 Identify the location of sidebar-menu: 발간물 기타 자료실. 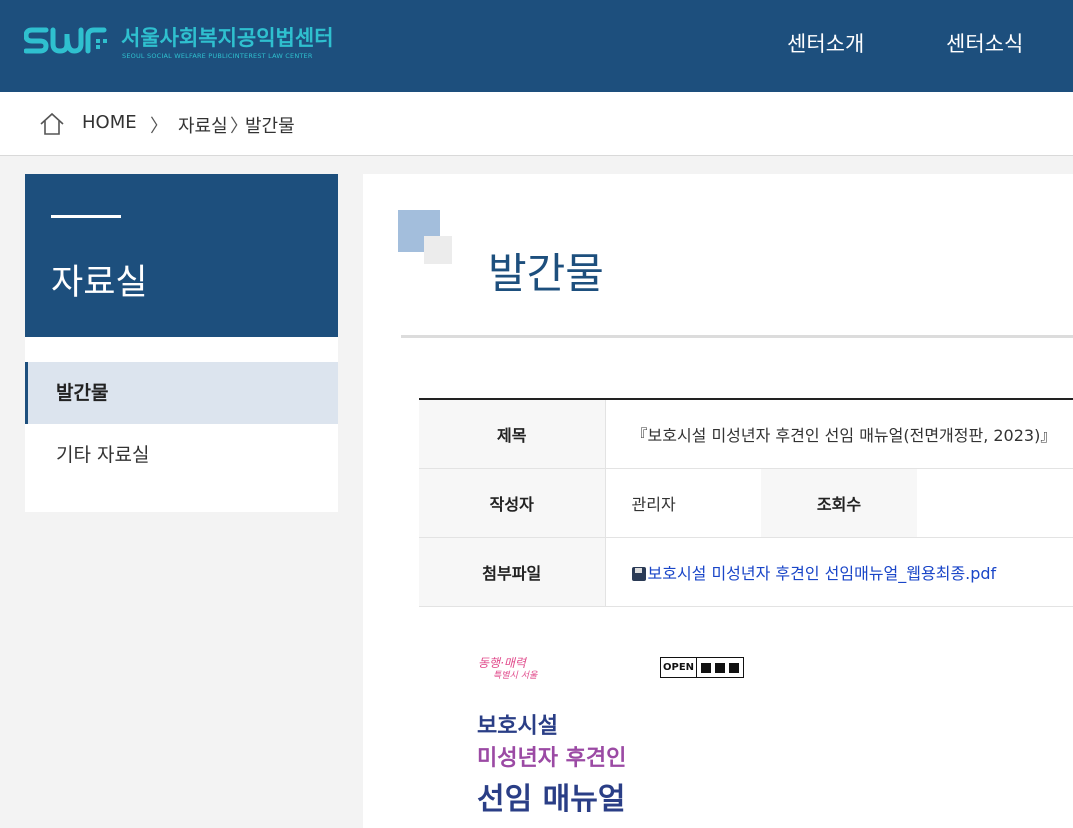
(181, 424).